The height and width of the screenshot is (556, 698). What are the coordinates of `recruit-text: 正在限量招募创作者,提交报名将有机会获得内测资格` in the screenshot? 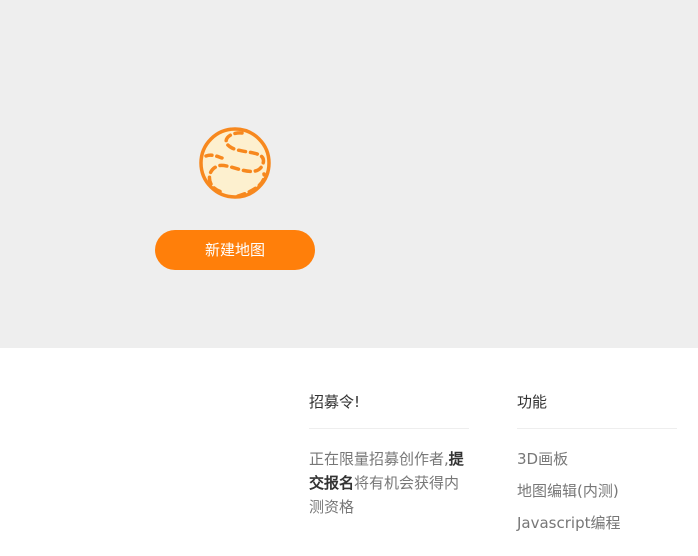 It's located at (390, 483).